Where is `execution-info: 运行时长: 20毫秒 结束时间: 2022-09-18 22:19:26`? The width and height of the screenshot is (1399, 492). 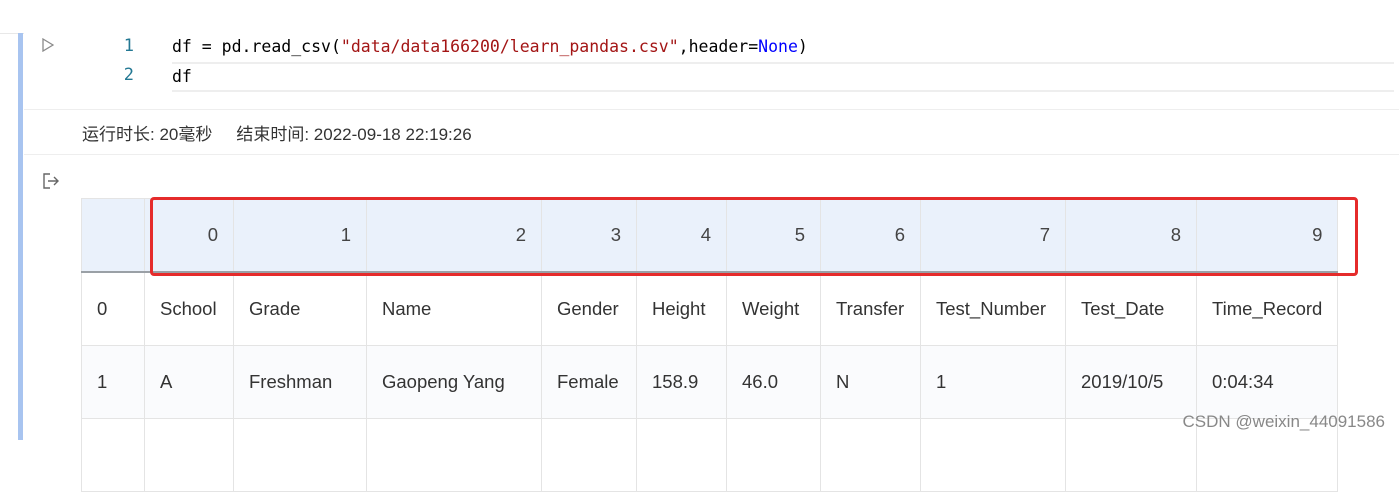 execution-info: 运行时长: 20毫秒 结束时间: 2022-09-18 22:19:26 is located at coordinates (277, 132).